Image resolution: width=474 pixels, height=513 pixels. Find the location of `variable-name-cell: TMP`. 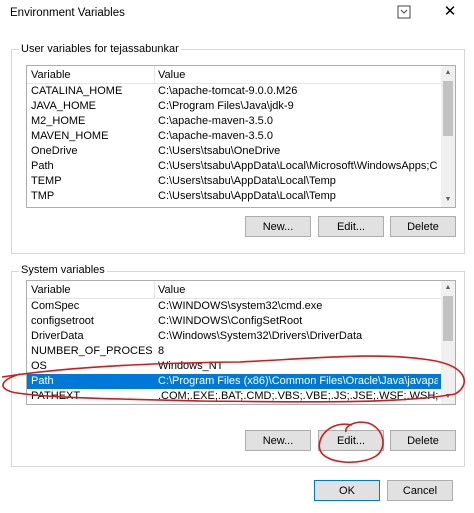

variable-name-cell: TMP is located at coordinates (43, 196).